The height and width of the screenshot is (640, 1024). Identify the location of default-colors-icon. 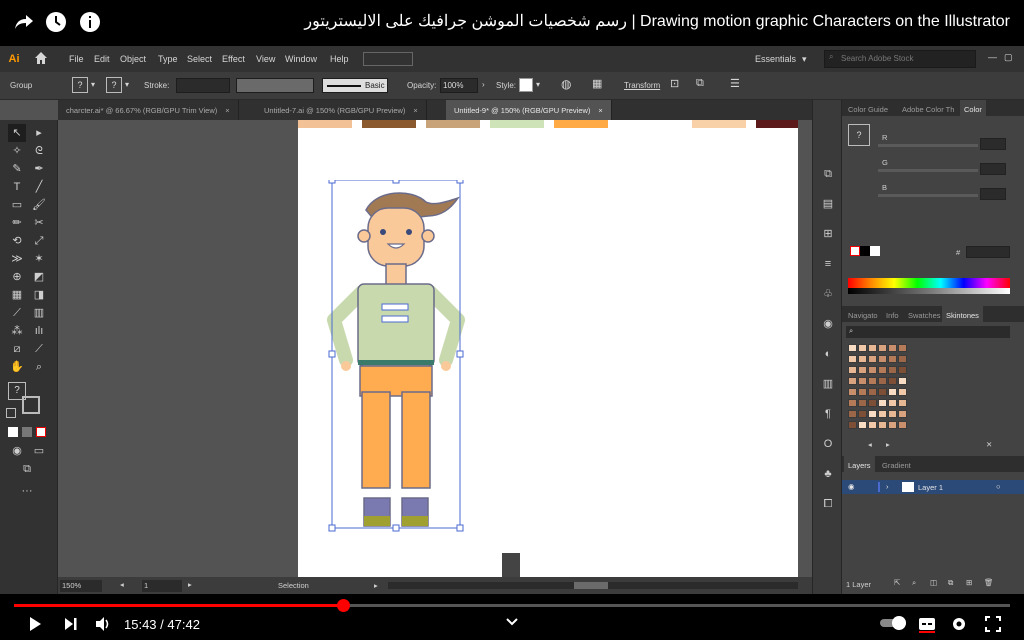
(11, 413).